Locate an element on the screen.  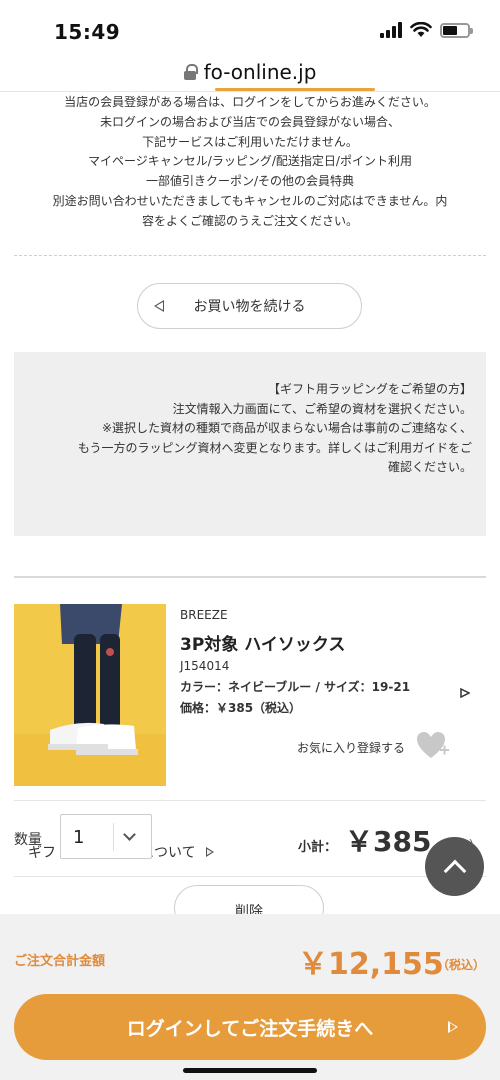
continue-shopping-label: お買い物を続ける is located at coordinates (249, 307).